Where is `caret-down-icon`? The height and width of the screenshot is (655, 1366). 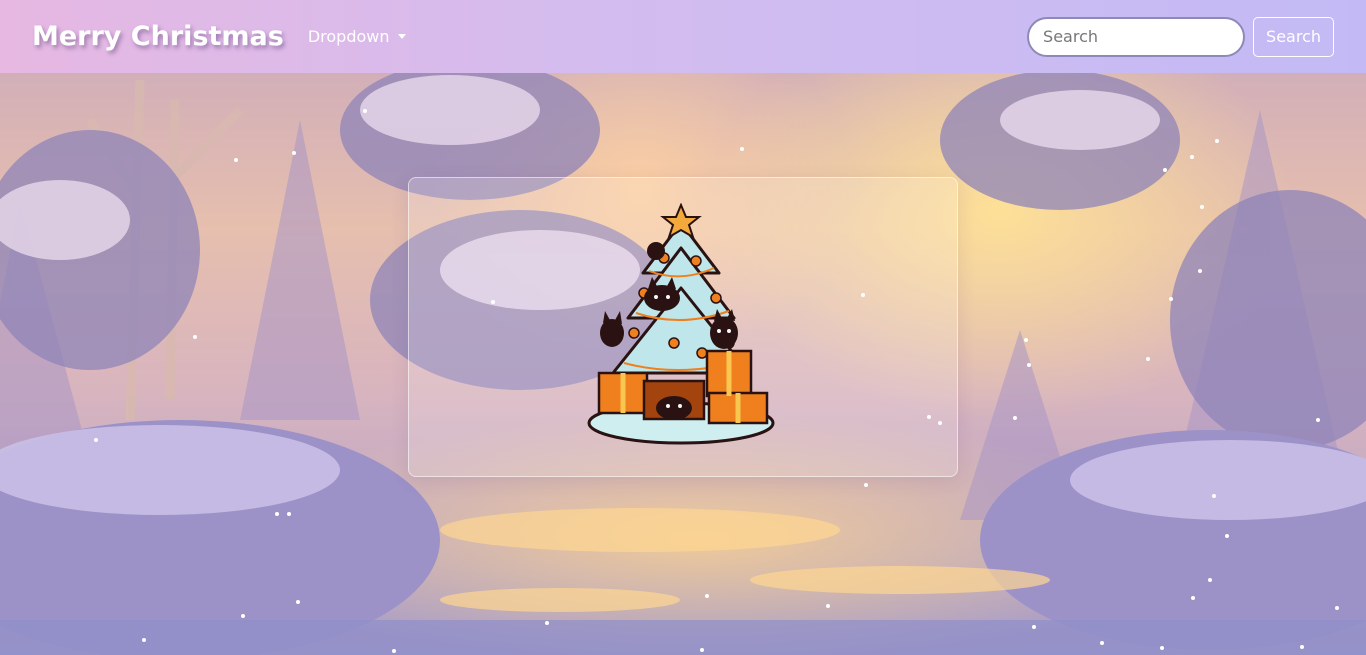 caret-down-icon is located at coordinates (401, 36).